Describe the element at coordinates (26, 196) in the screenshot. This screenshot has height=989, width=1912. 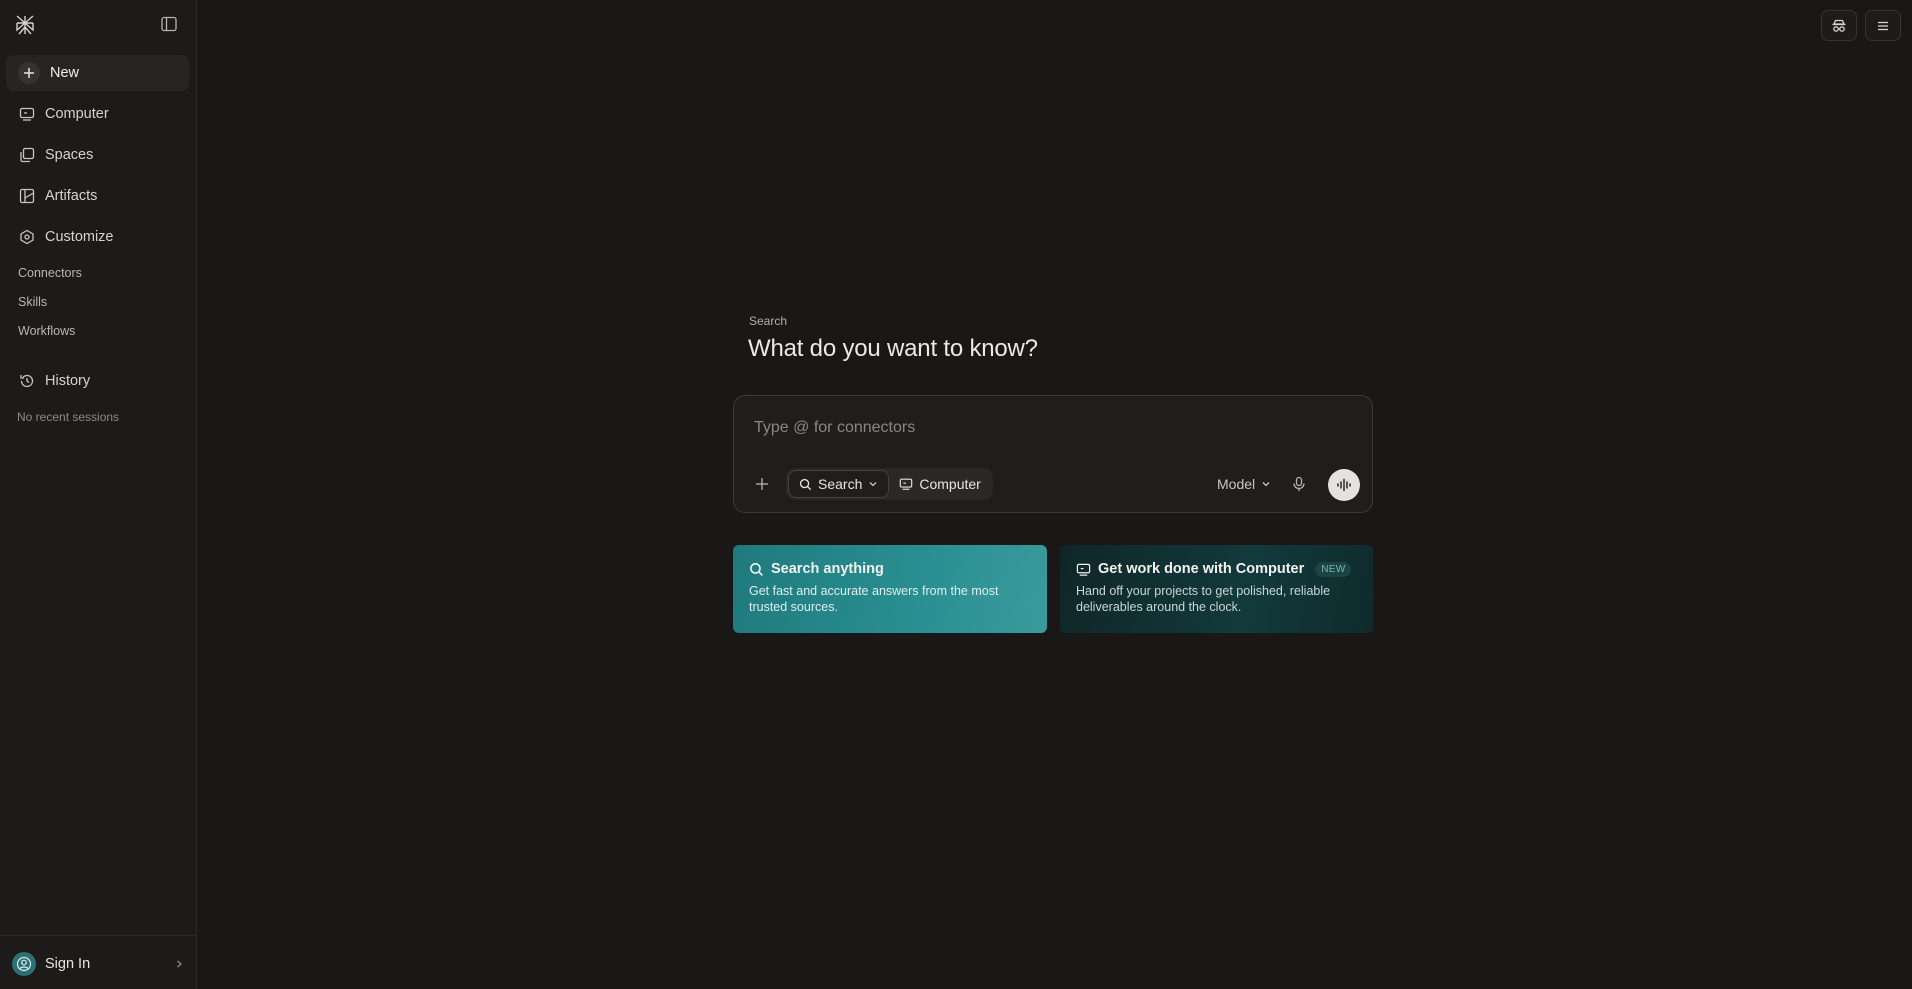
I see `artifacts-icon` at that location.